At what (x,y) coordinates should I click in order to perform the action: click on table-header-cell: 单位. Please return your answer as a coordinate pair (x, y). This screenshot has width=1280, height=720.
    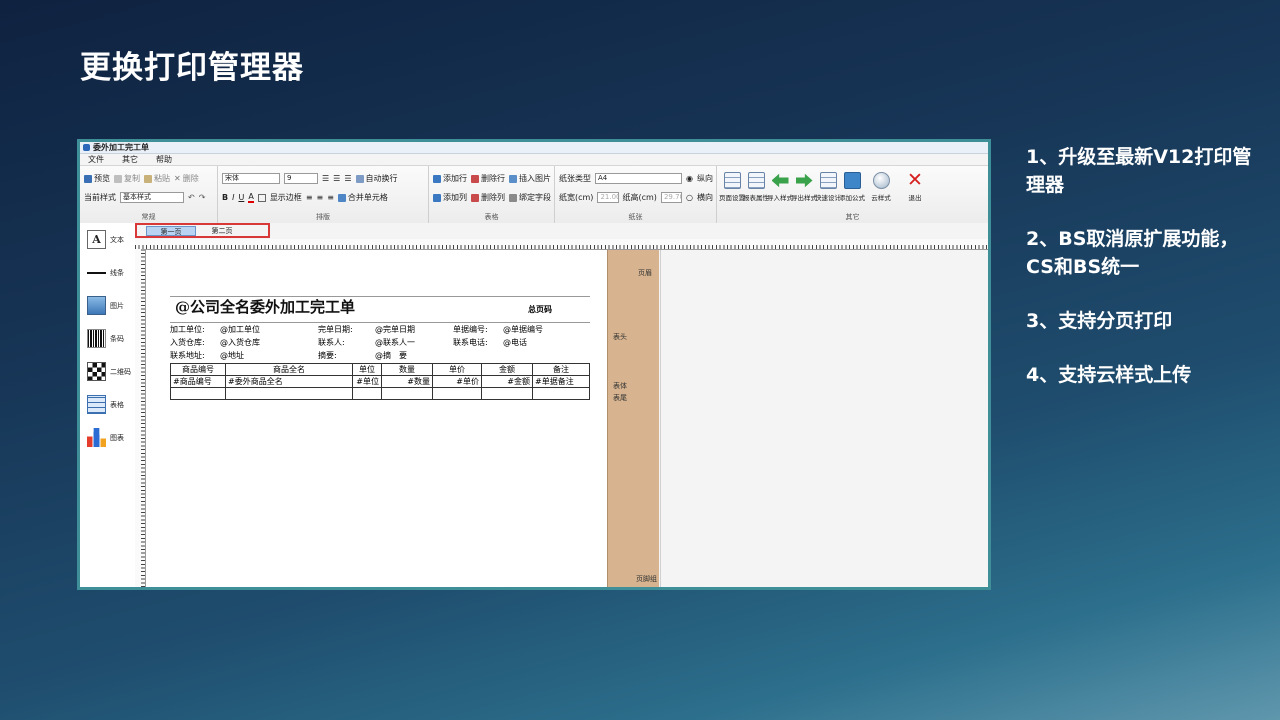
    Looking at the image, I should click on (367, 369).